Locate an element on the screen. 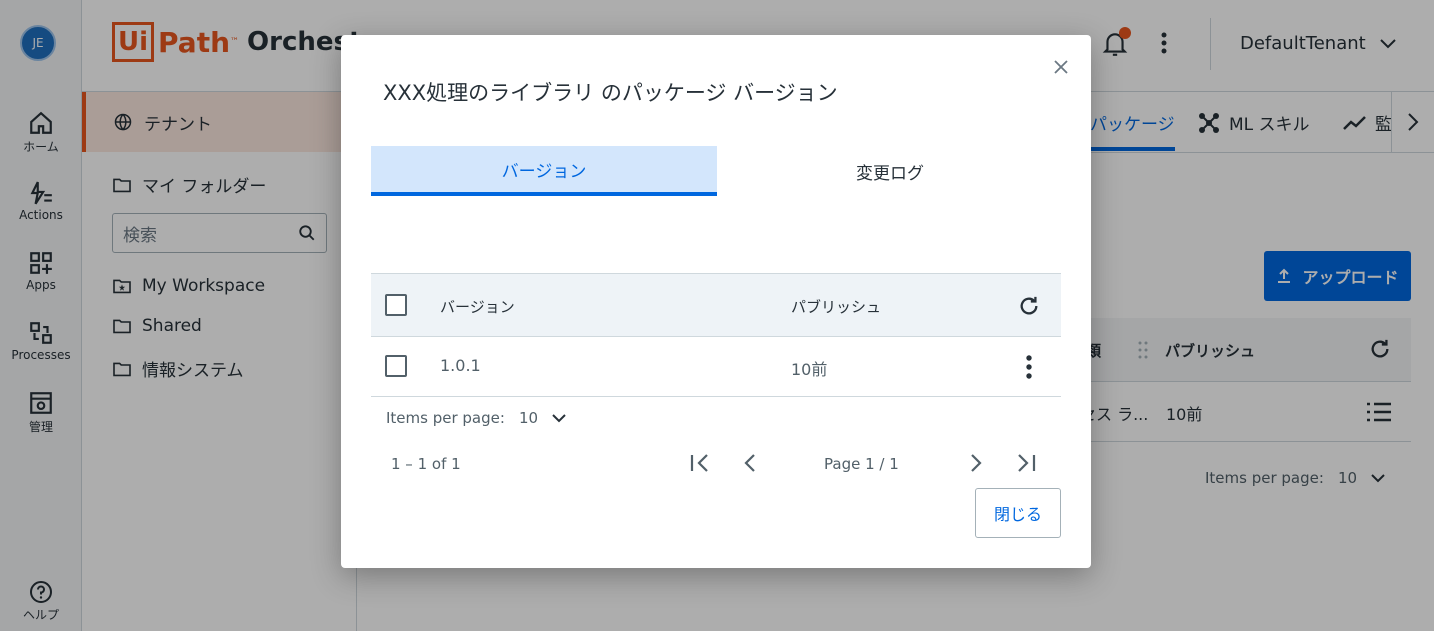 Image resolution: width=1434 pixels, height=631 pixels. versions-table: バージョン パブリッシュ 1.0.1 10前 is located at coordinates (716, 335).